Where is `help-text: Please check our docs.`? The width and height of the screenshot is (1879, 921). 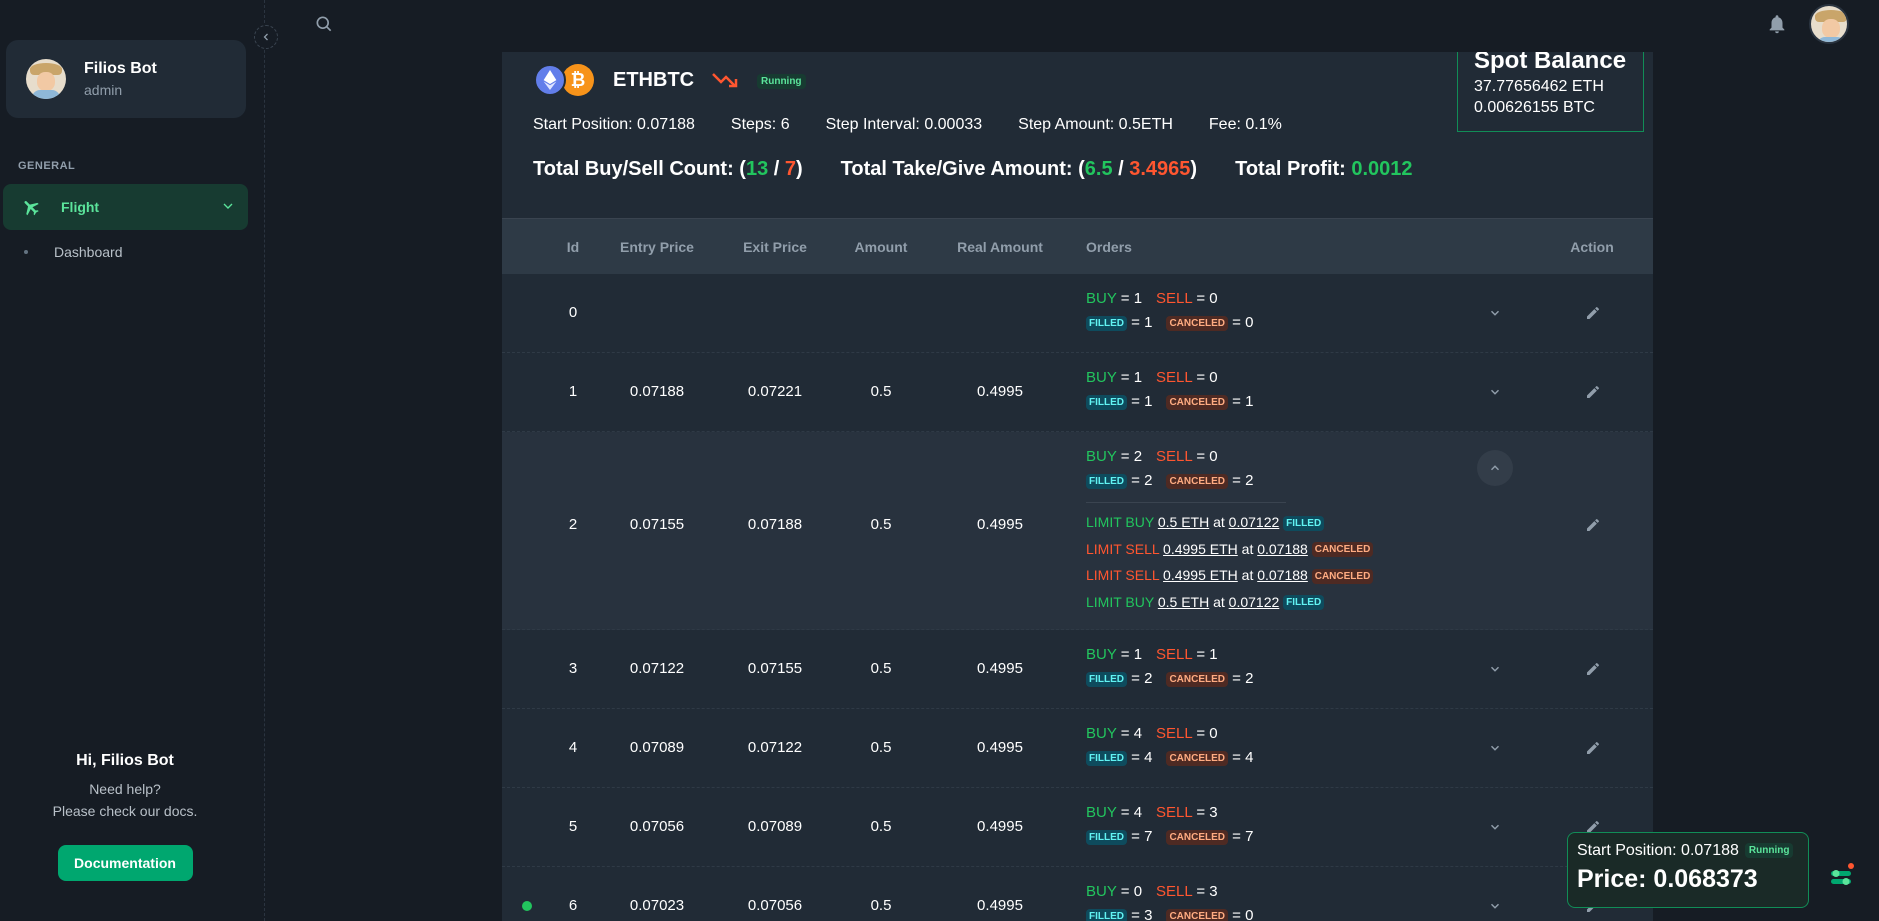 help-text: Please check our docs. is located at coordinates (125, 811).